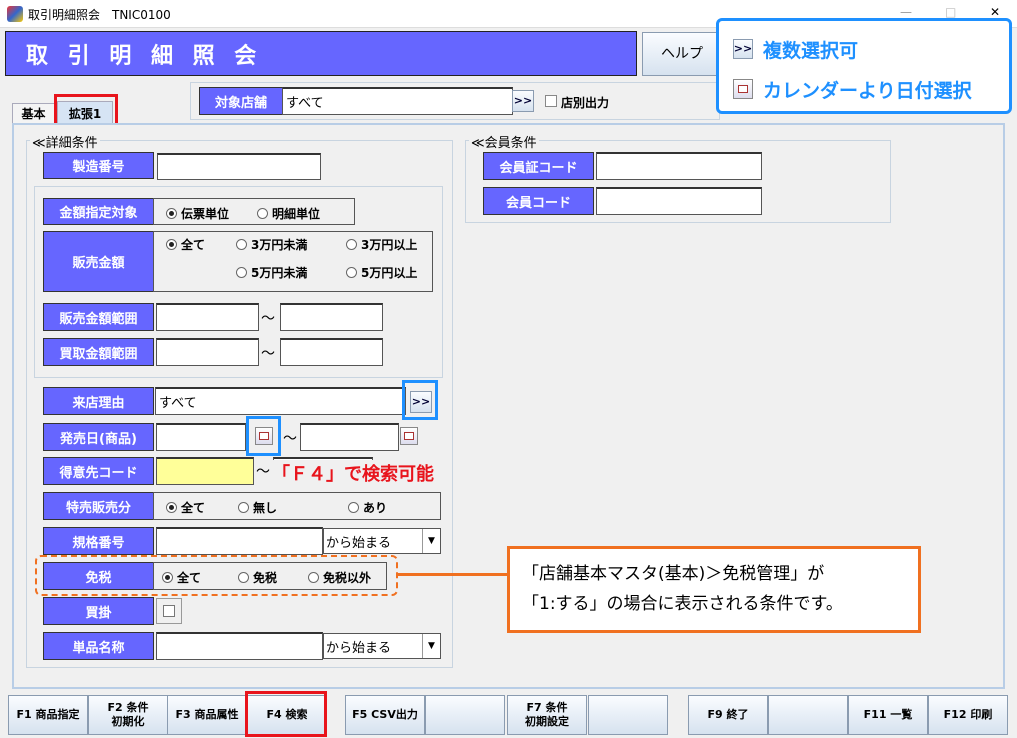 Image resolution: width=1017 pixels, height=738 pixels. What do you see at coordinates (714, 589) in the screenshot?
I see `tax-free-callout: 「店舗基本マスタ(基本)＞免税管理」が 「1:する」の場合に表示される条件です。` at bounding box center [714, 589].